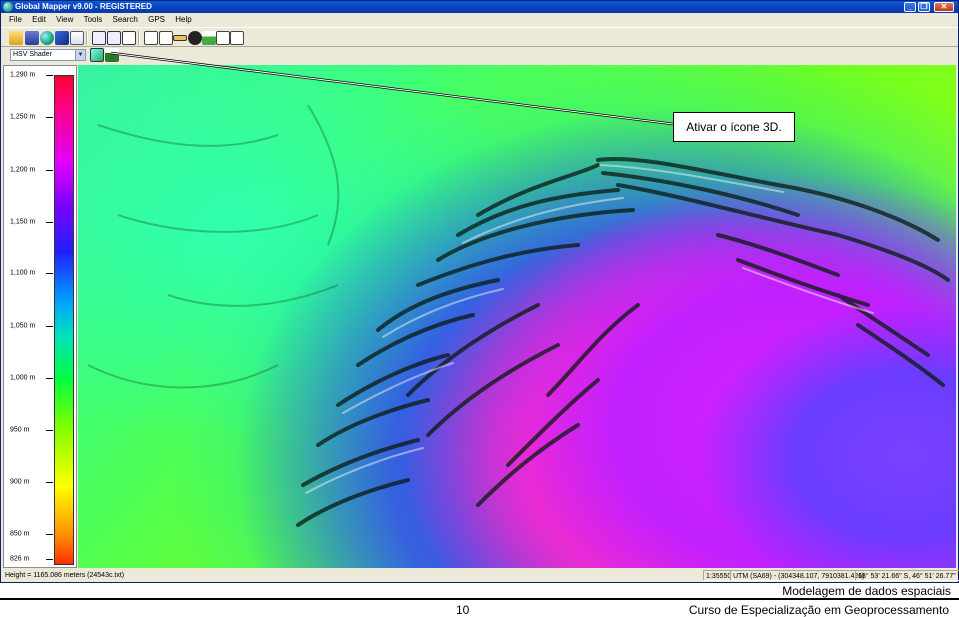 The image size is (959, 617). Describe the element at coordinates (479, 599) in the screenshot. I see `footer-divider` at that location.